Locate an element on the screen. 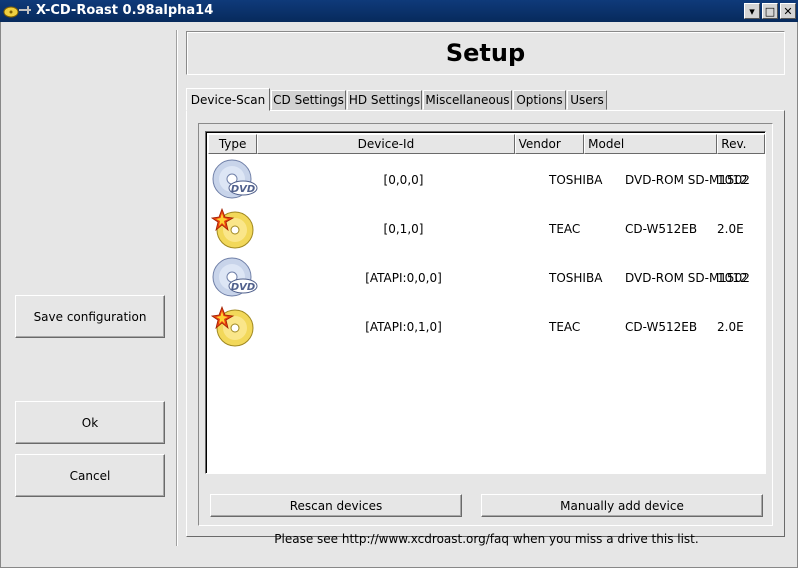 The image size is (798, 568). tab-options: Options is located at coordinates (539, 100).